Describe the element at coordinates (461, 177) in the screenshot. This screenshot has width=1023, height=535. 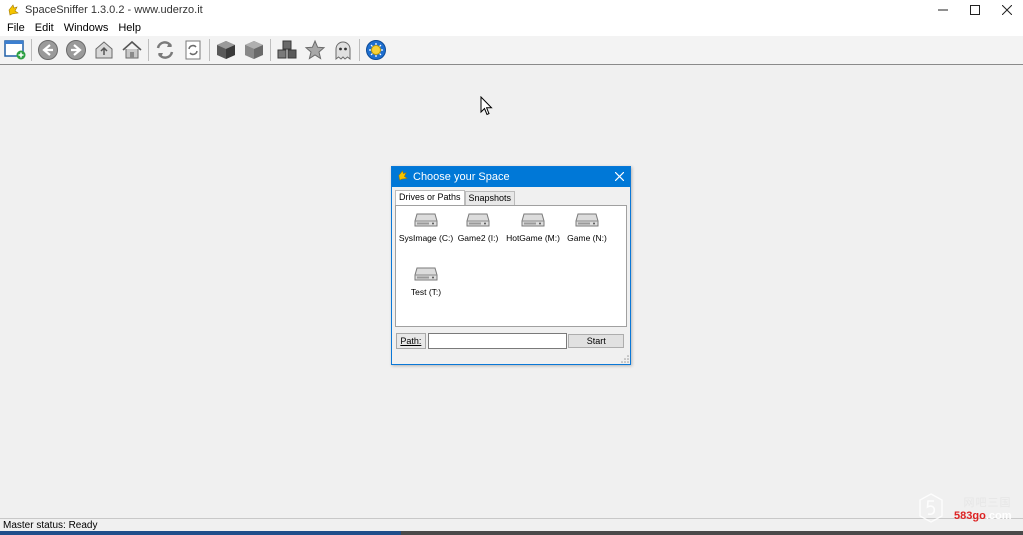
I see `dialog-title: Choose your Space` at that location.